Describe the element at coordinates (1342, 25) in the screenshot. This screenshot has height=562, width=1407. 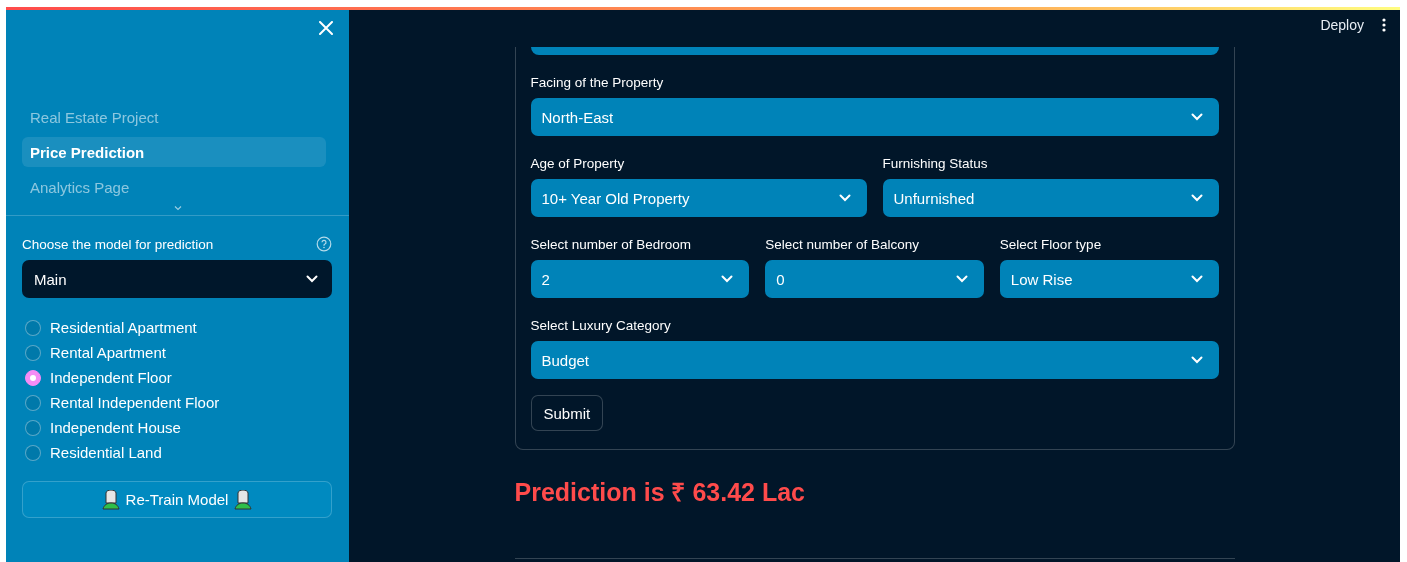
I see `deploy-button: Deploy` at that location.